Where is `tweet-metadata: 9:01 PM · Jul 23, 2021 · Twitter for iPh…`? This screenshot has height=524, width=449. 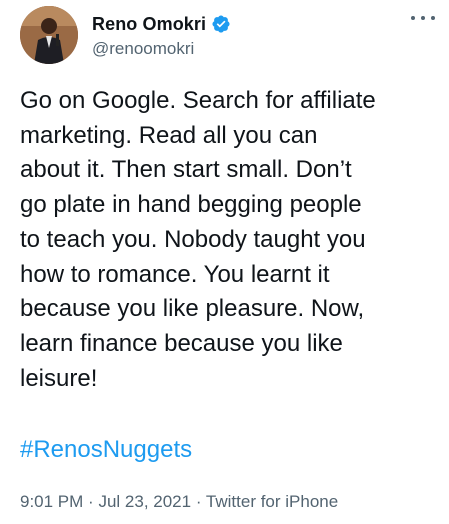
tweet-metadata: 9:01 PM · Jul 23, 2021 · Twitter for iPh… is located at coordinates (179, 502).